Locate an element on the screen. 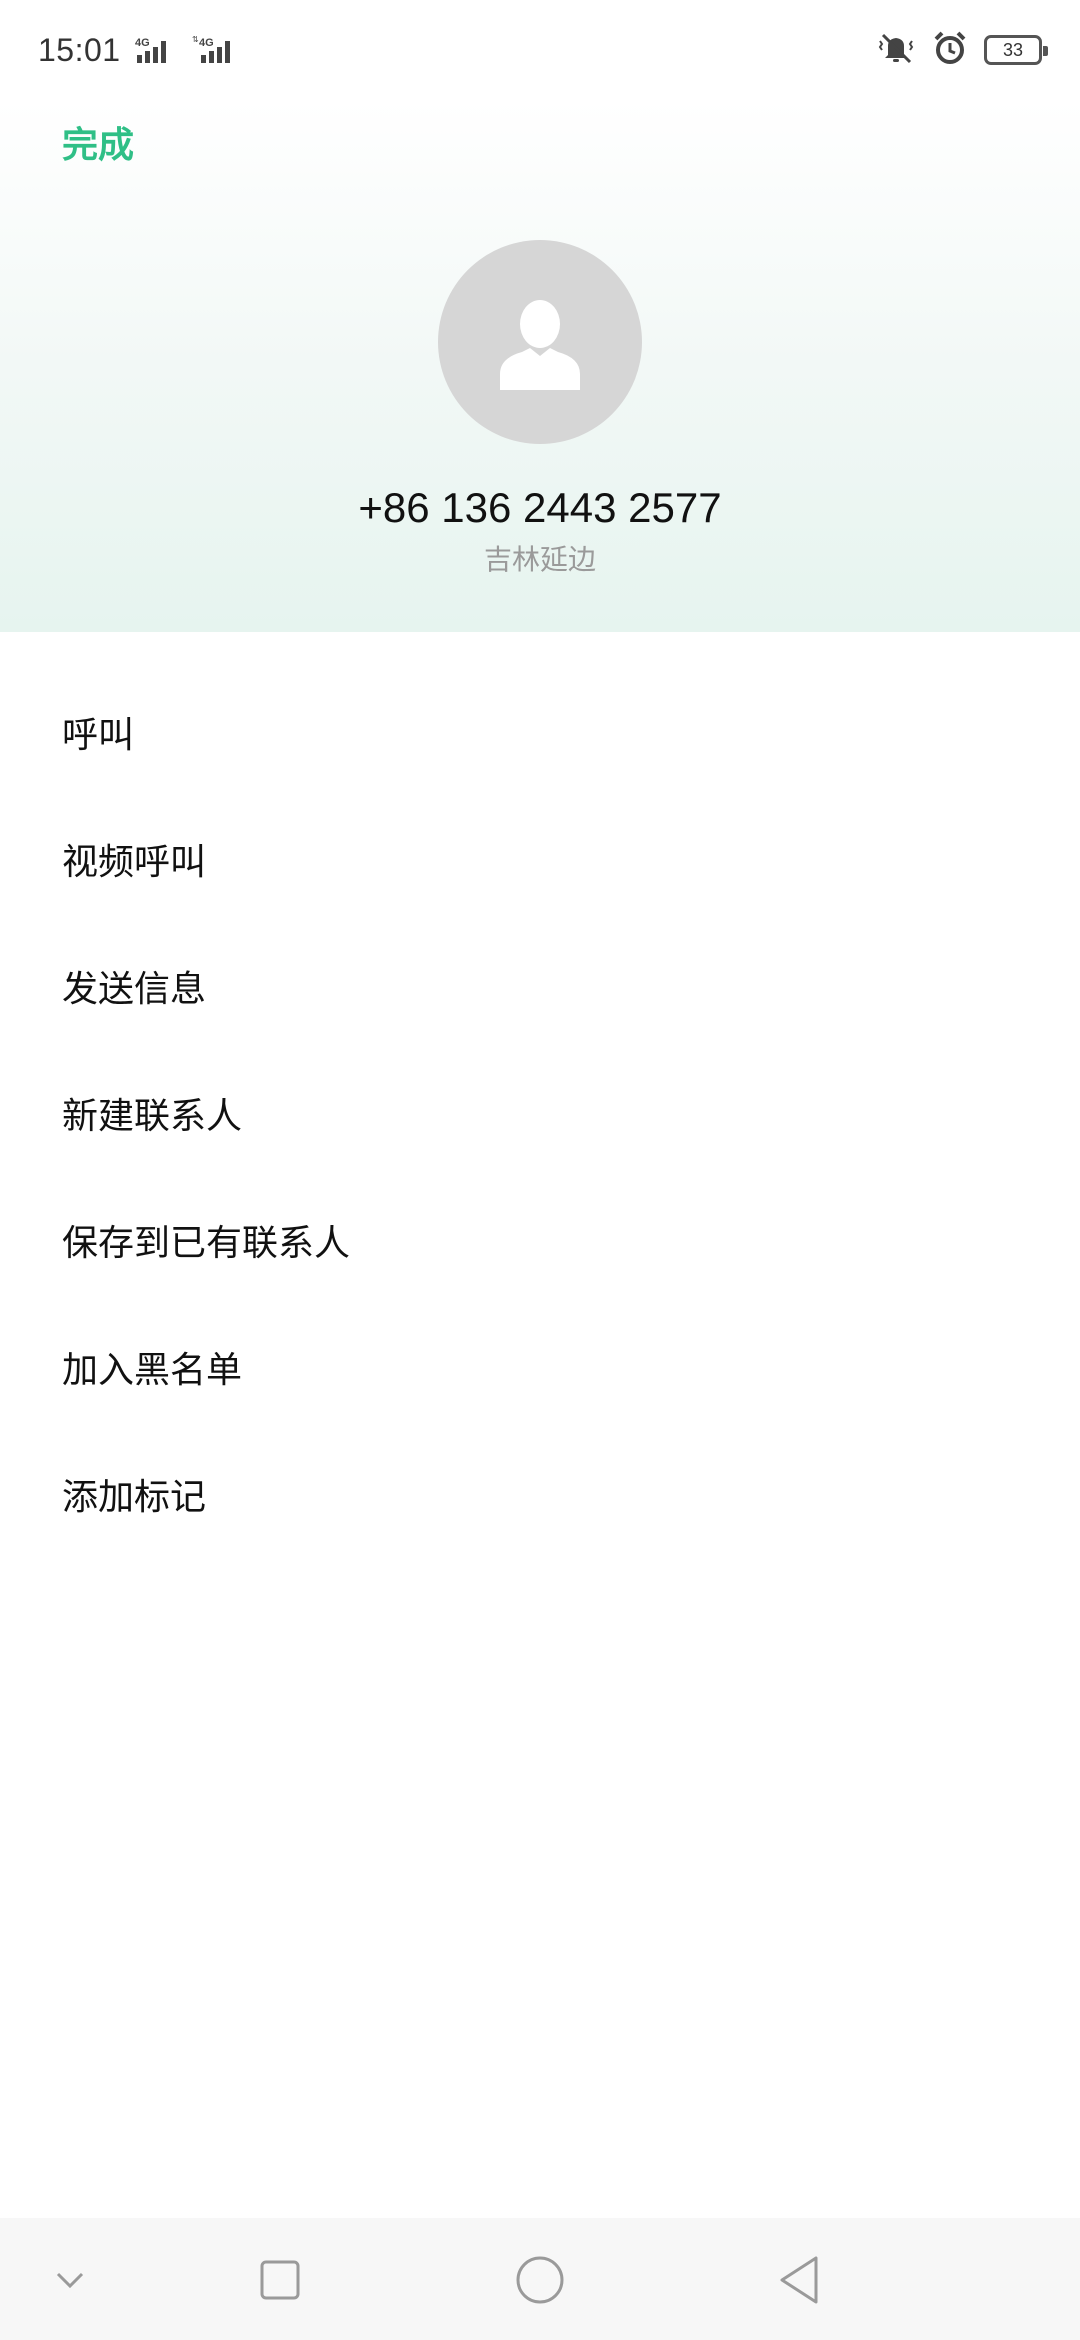 The image size is (1080, 2340). action-video-call: 视频呼叫 is located at coordinates (540, 858).